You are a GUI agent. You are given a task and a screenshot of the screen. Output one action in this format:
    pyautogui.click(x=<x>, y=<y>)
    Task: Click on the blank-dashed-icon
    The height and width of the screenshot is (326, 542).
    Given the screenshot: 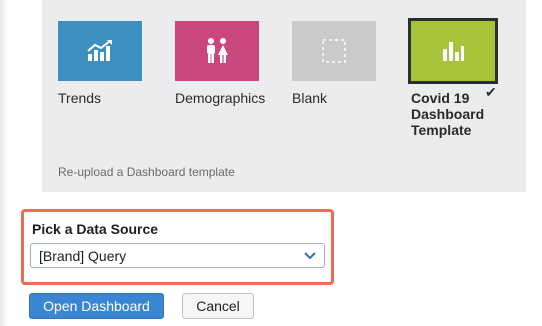 What is the action you would take?
    pyautogui.click(x=334, y=51)
    